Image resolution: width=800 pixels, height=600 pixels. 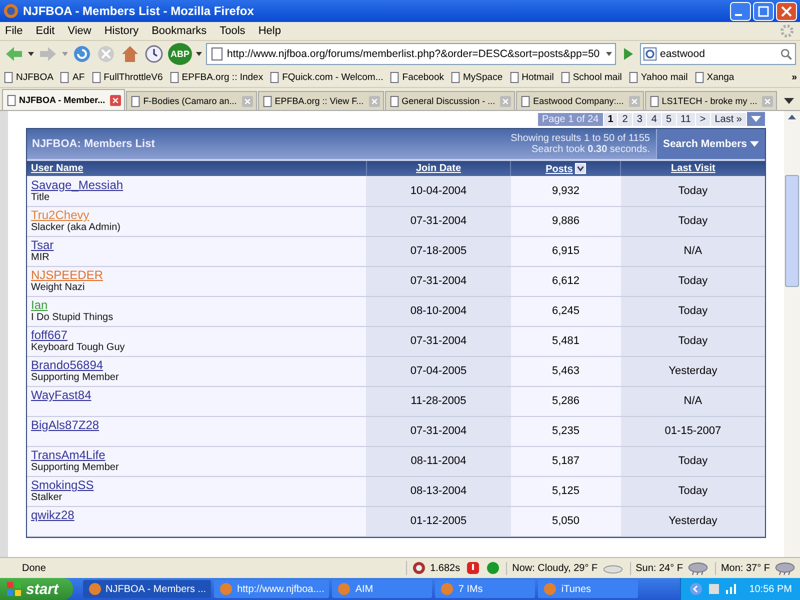 I want to click on search-engine-icon, so click(x=650, y=54).